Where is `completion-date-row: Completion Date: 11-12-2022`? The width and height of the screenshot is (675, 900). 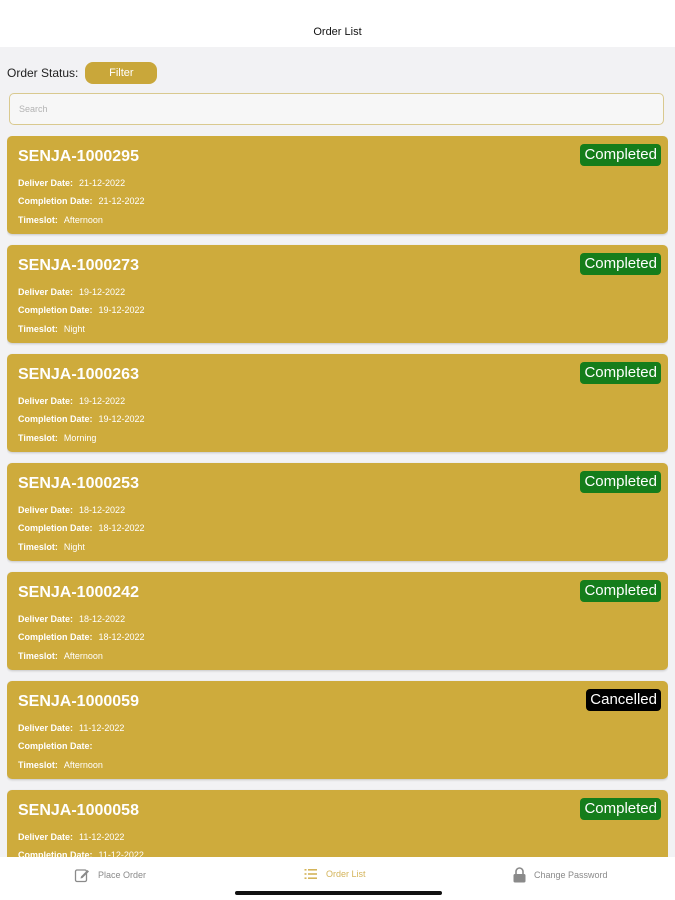 completion-date-row: Completion Date: 11-12-2022 is located at coordinates (81, 853).